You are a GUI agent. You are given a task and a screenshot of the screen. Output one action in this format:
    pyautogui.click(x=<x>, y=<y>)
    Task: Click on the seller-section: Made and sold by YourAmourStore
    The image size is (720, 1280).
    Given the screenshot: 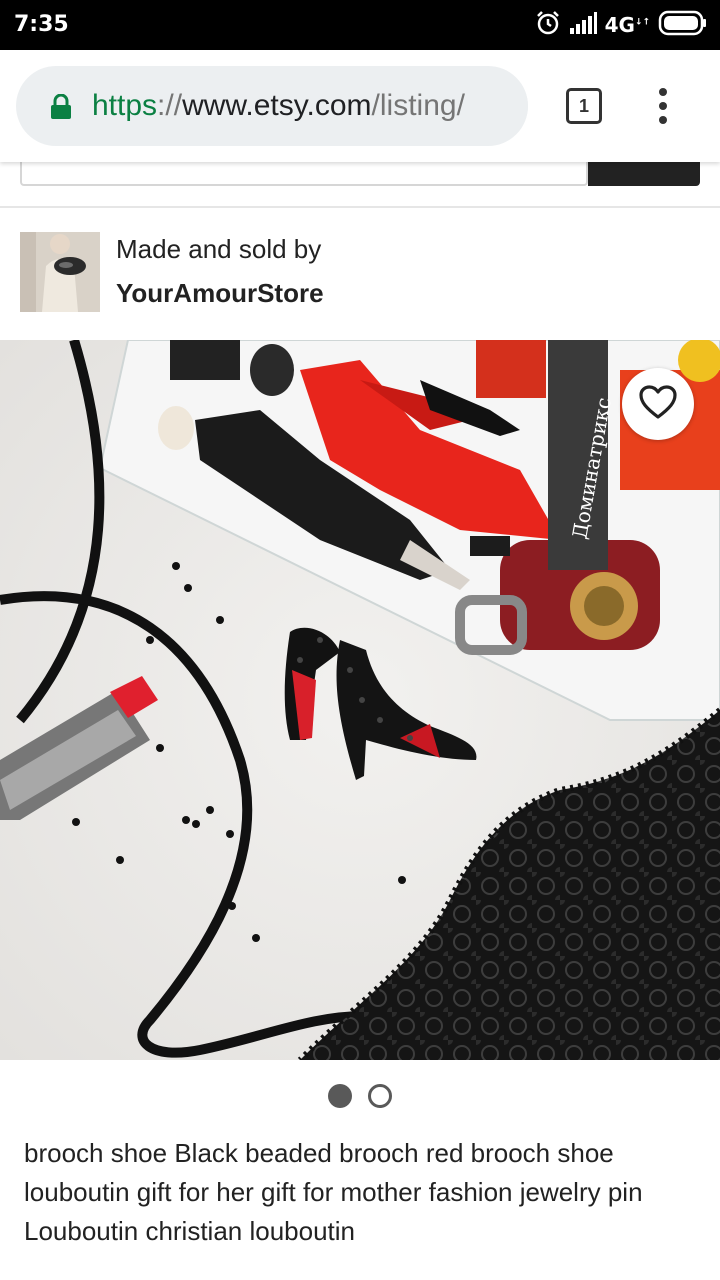 What is the action you would take?
    pyautogui.click(x=360, y=275)
    